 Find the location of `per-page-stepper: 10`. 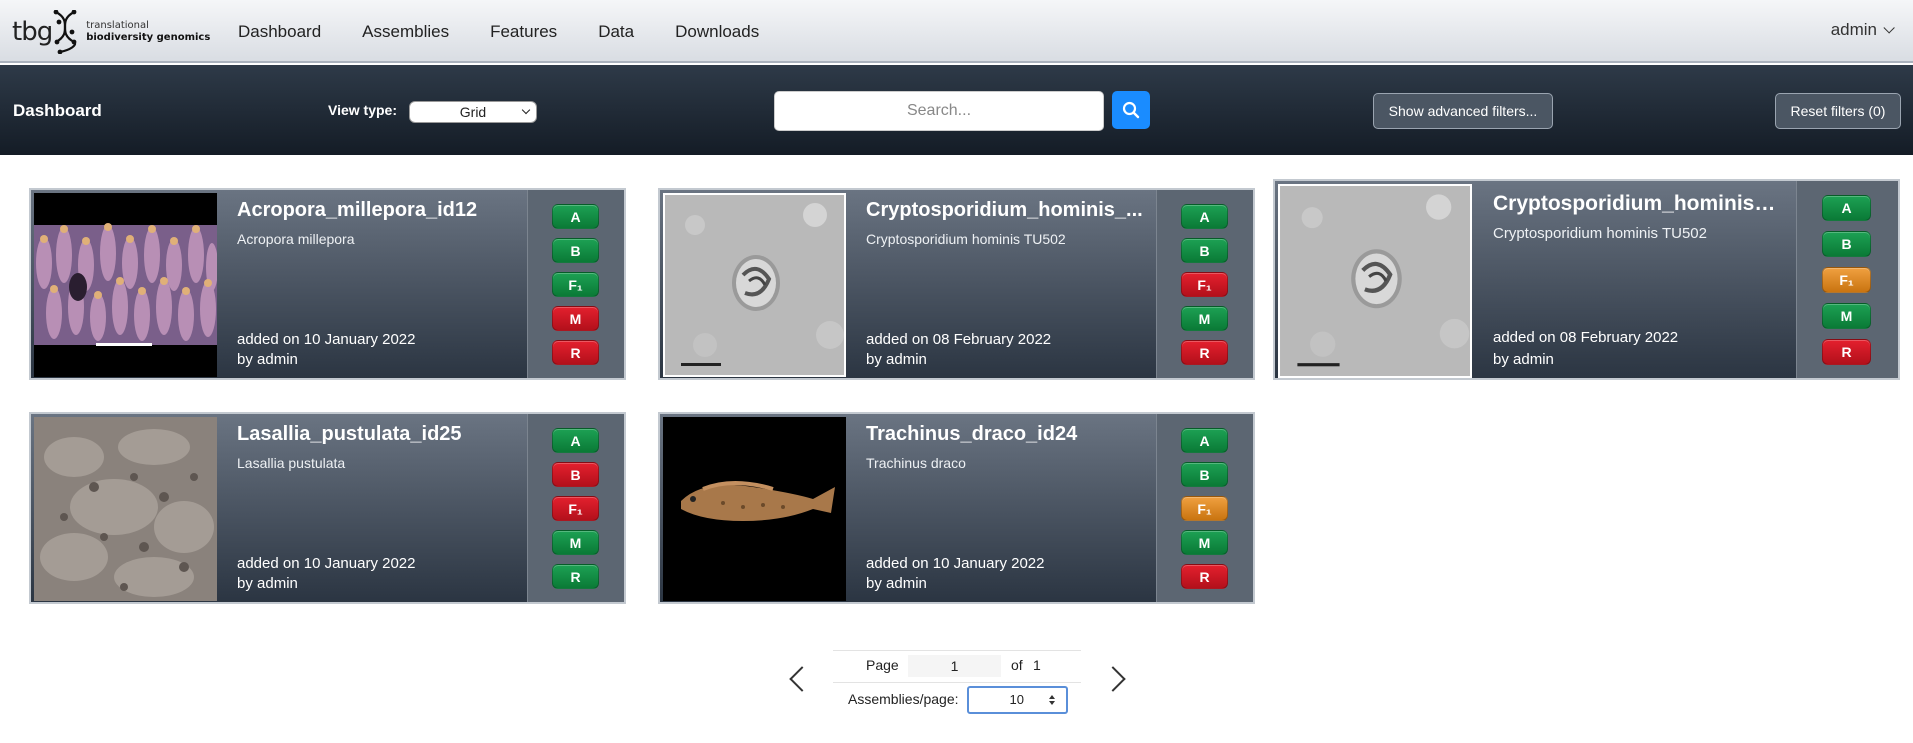

per-page-stepper: 10 is located at coordinates (1017, 700).